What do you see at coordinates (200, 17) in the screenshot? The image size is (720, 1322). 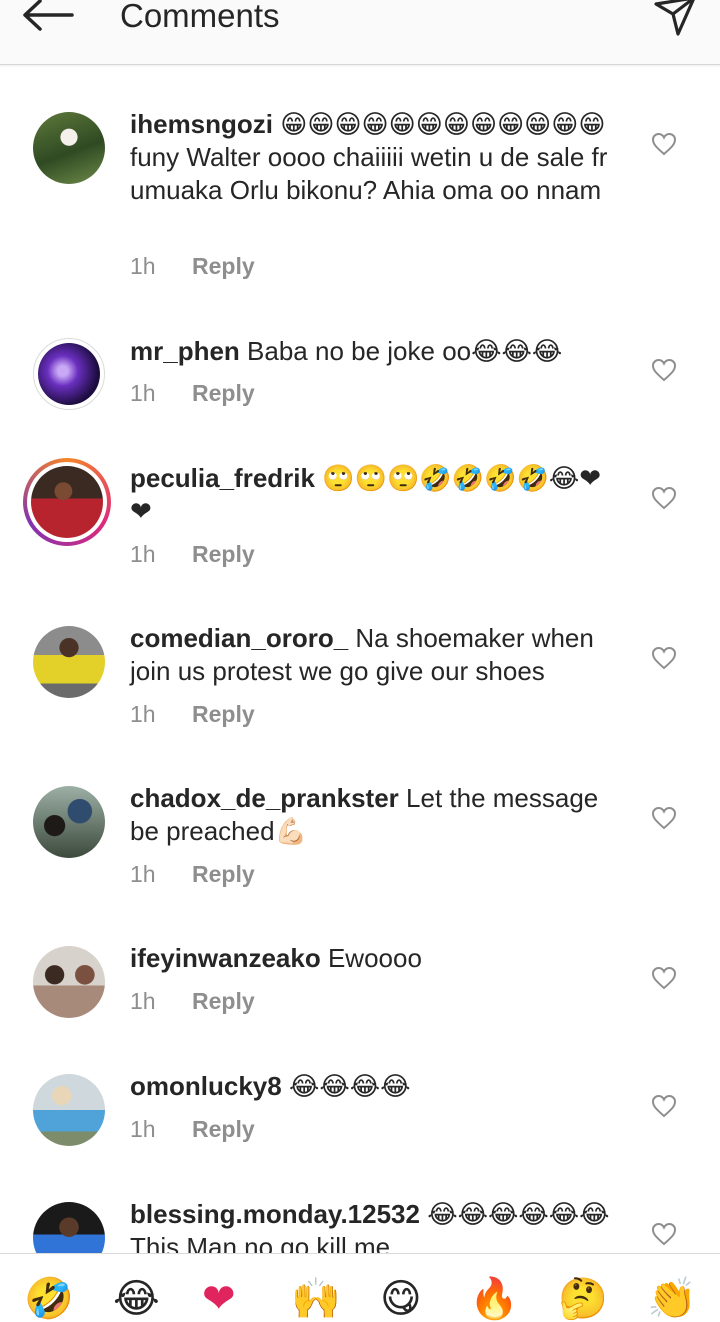 I see `page-title: Comments` at bounding box center [200, 17].